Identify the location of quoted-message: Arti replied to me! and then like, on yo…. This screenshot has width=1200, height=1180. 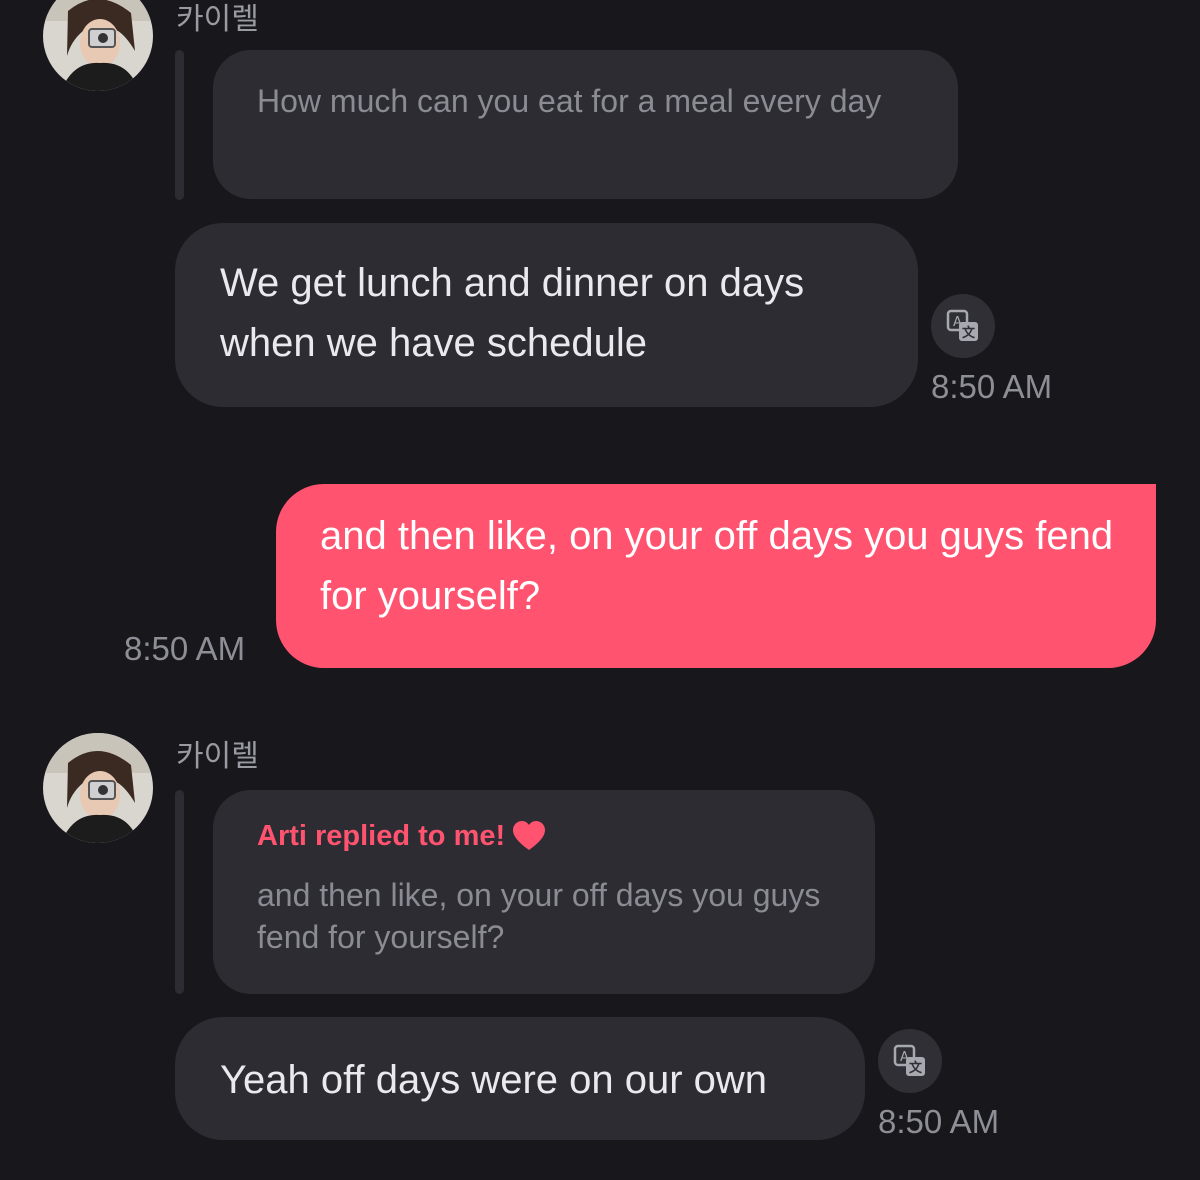
(544, 892).